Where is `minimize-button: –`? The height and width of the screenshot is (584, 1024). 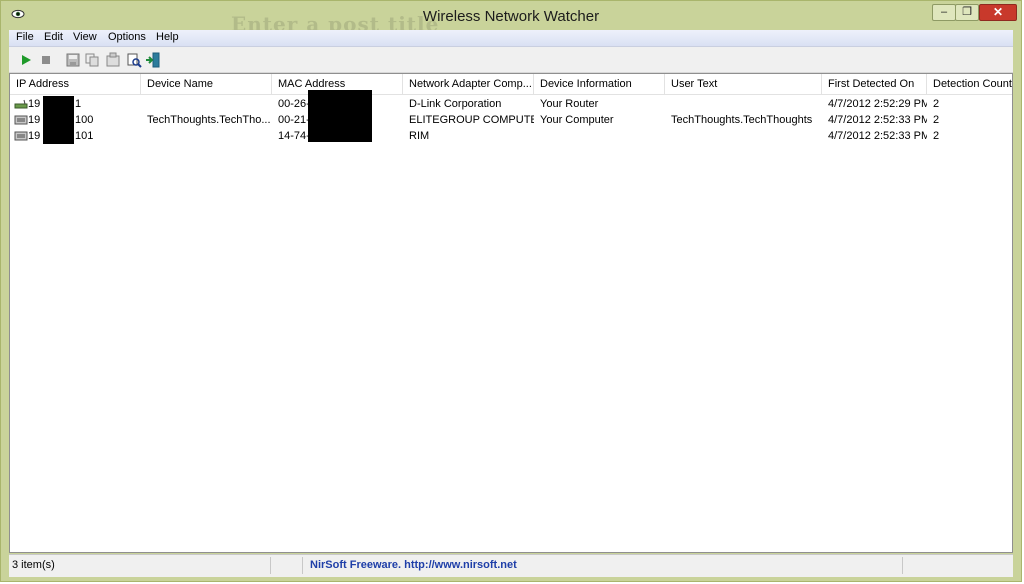
minimize-button: – is located at coordinates (944, 12).